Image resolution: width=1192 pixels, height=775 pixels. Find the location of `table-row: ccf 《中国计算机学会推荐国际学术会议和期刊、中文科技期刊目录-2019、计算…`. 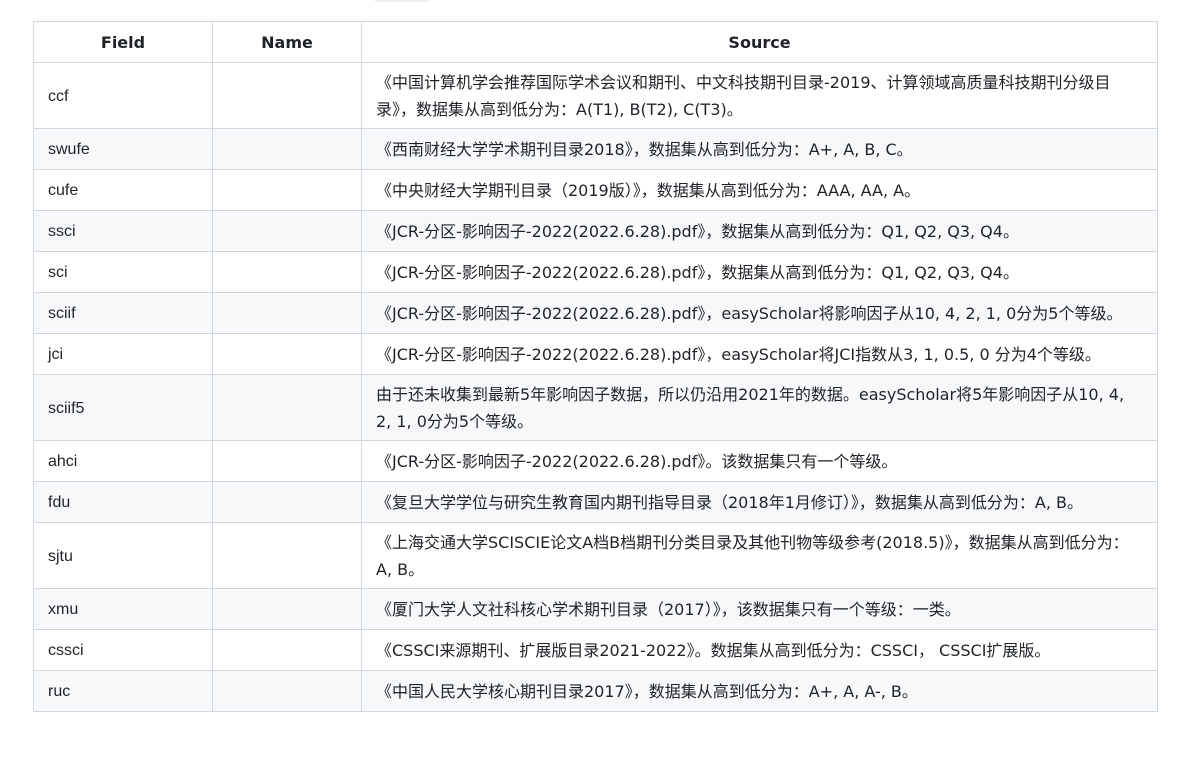

table-row: ccf 《中国计算机学会推荐国际学术会议和期刊、中文科技期刊目录-2019、计算… is located at coordinates (595, 95).